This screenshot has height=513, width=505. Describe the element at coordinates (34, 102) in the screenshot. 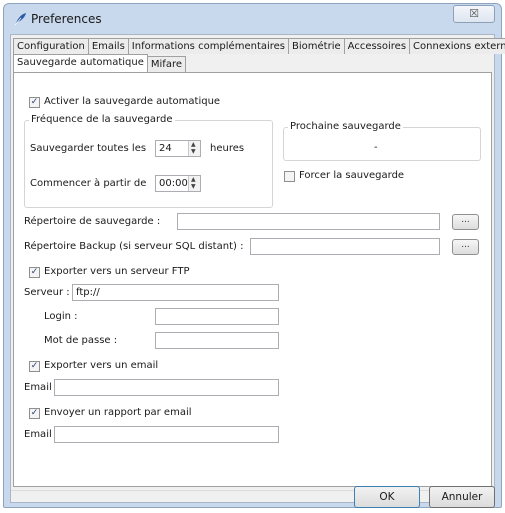

I see `enable-auto-backup-checkbox: ✓` at that location.